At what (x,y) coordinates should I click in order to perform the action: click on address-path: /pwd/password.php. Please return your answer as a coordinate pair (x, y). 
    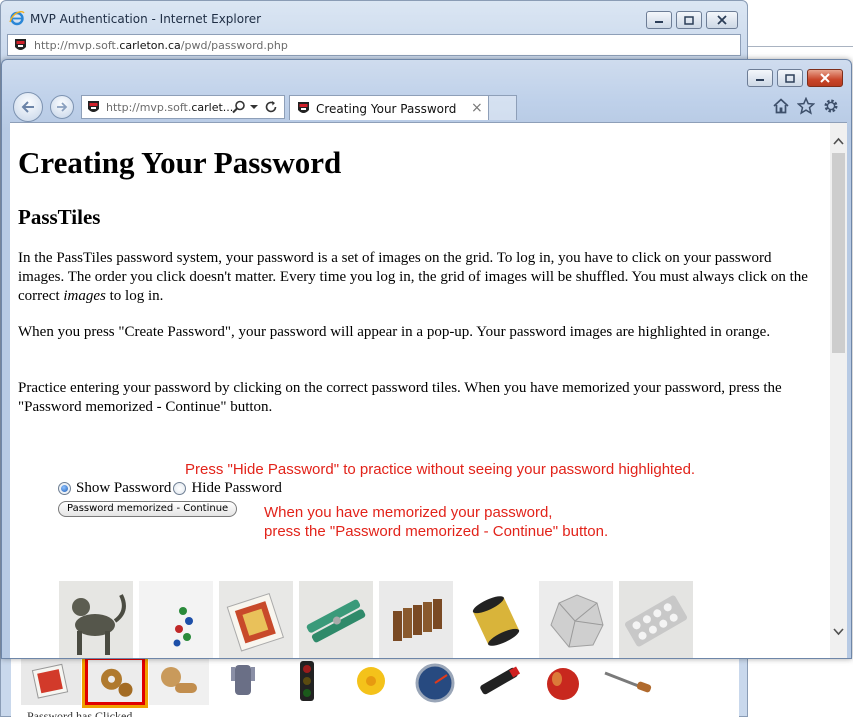
    Looking at the image, I should click on (234, 45).